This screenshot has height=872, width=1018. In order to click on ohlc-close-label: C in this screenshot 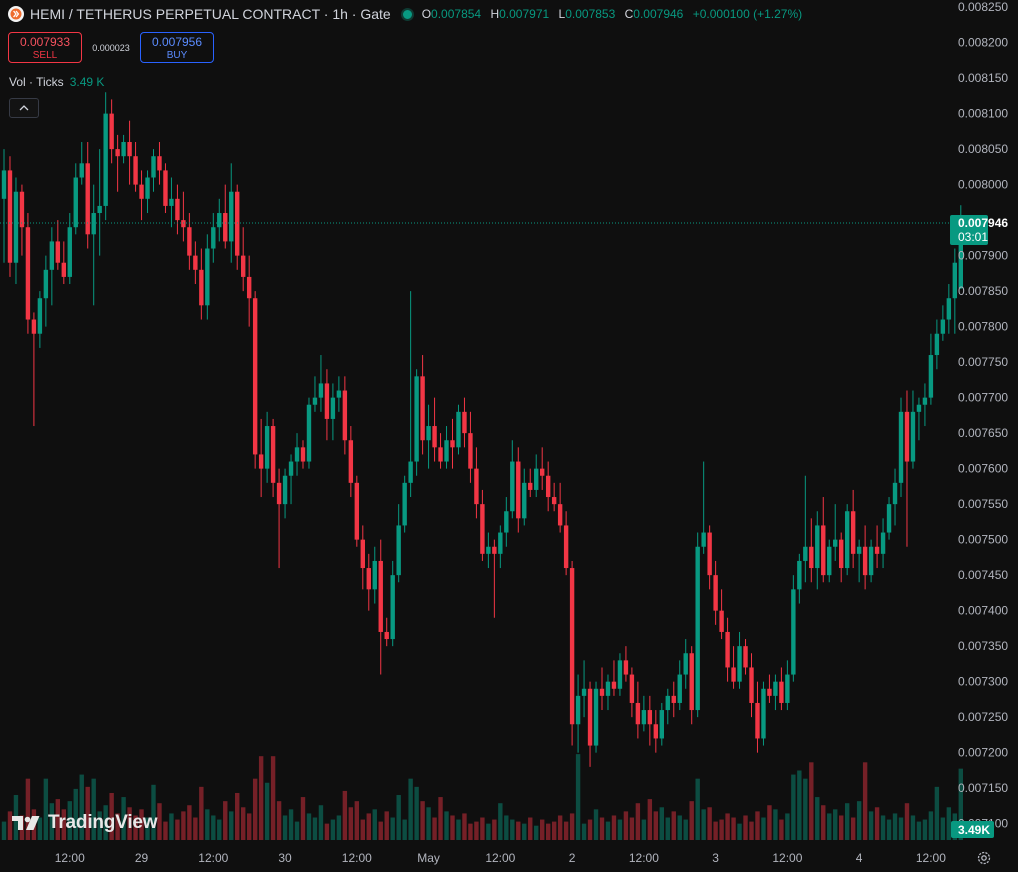, I will do `click(629, 14)`.